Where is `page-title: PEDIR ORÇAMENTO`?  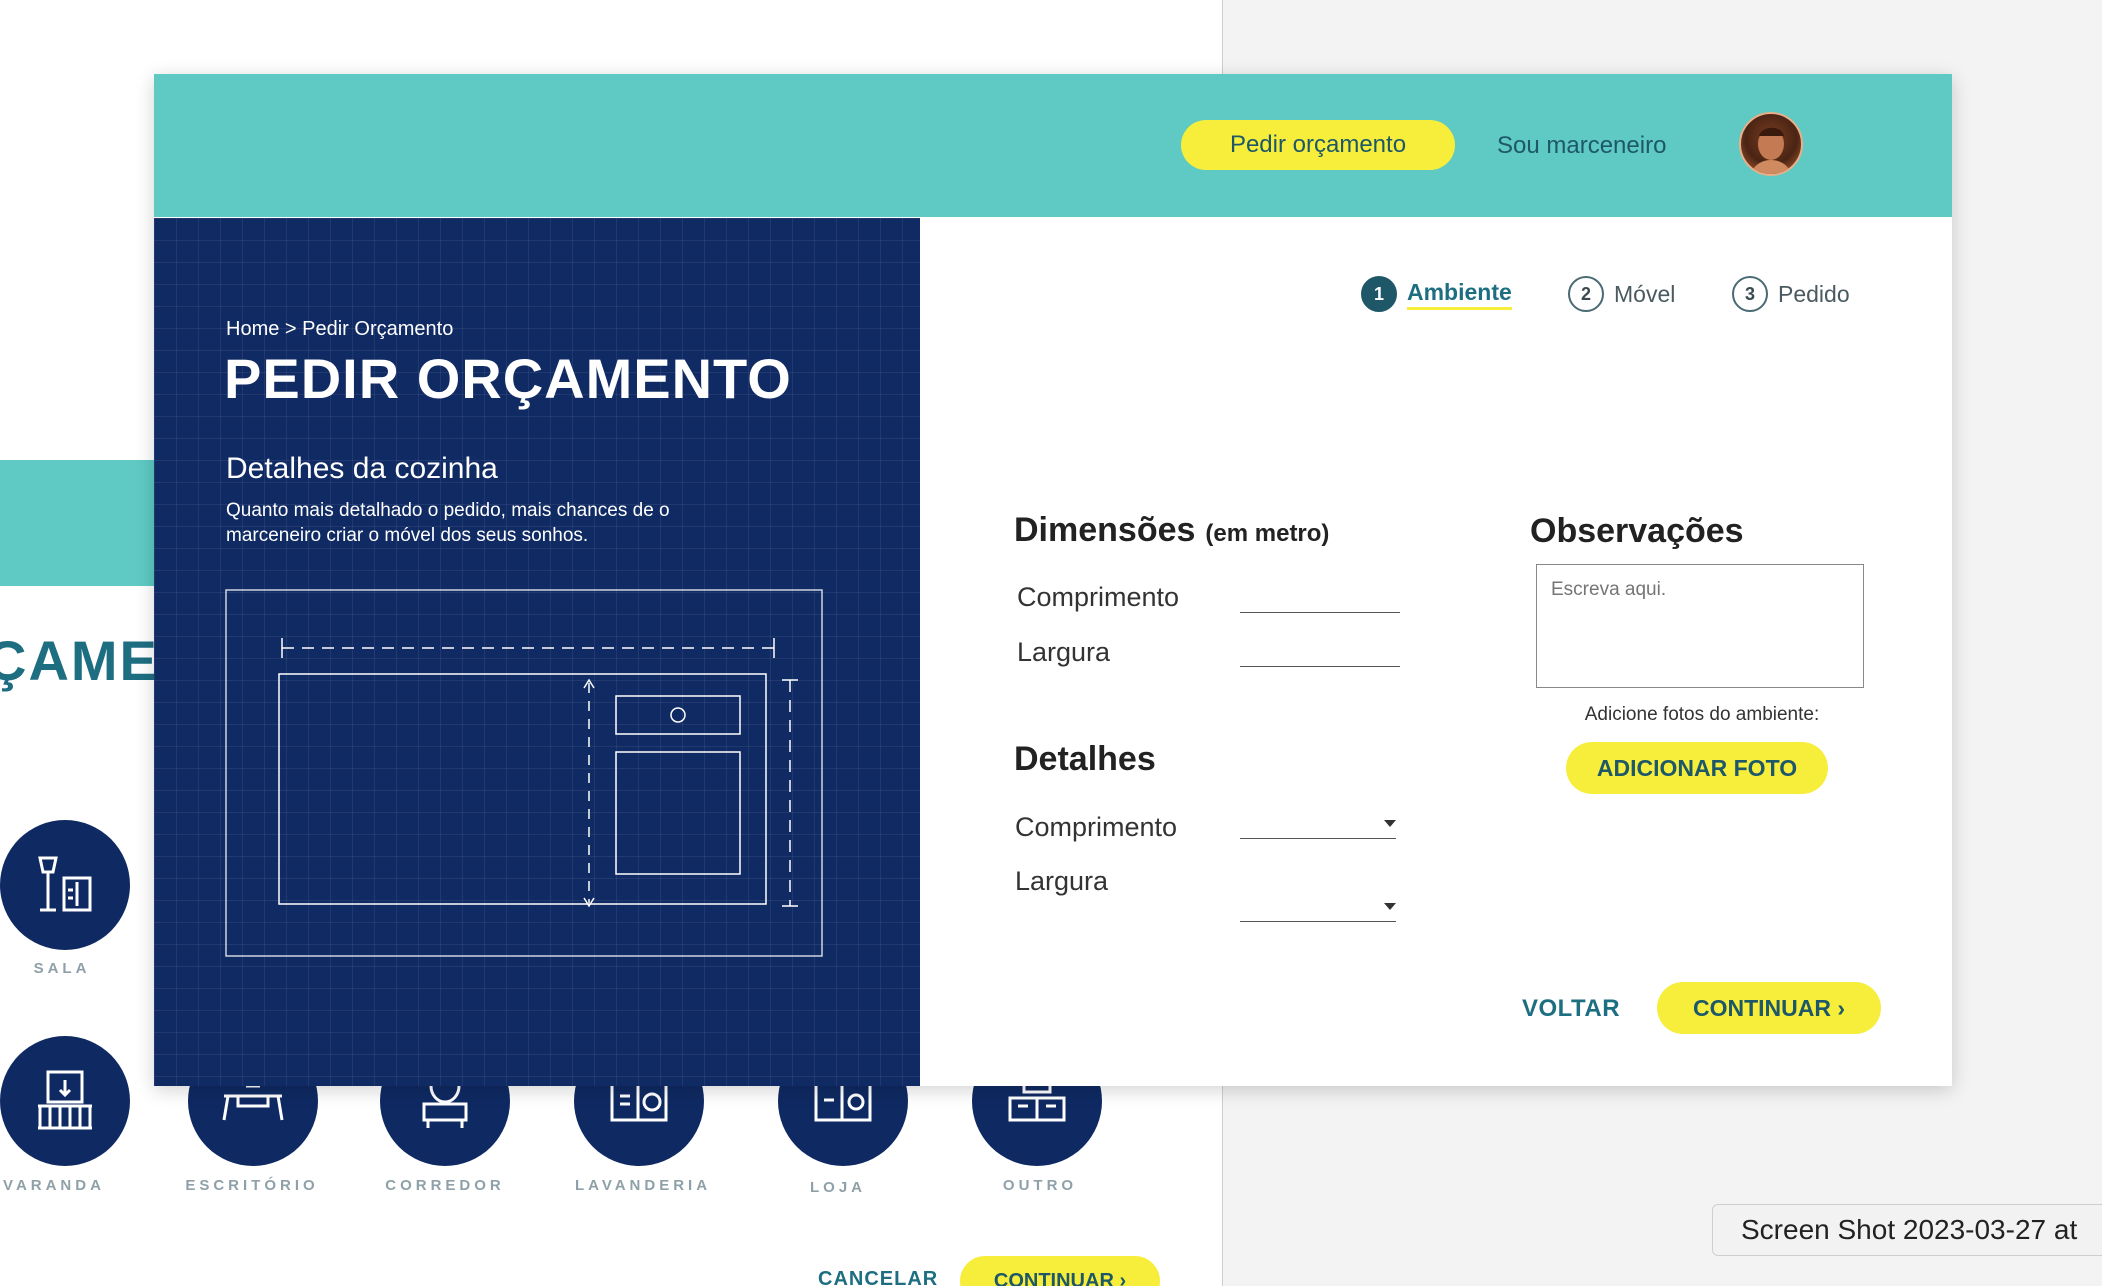
page-title: PEDIR ORÇAMENTO is located at coordinates (508, 378).